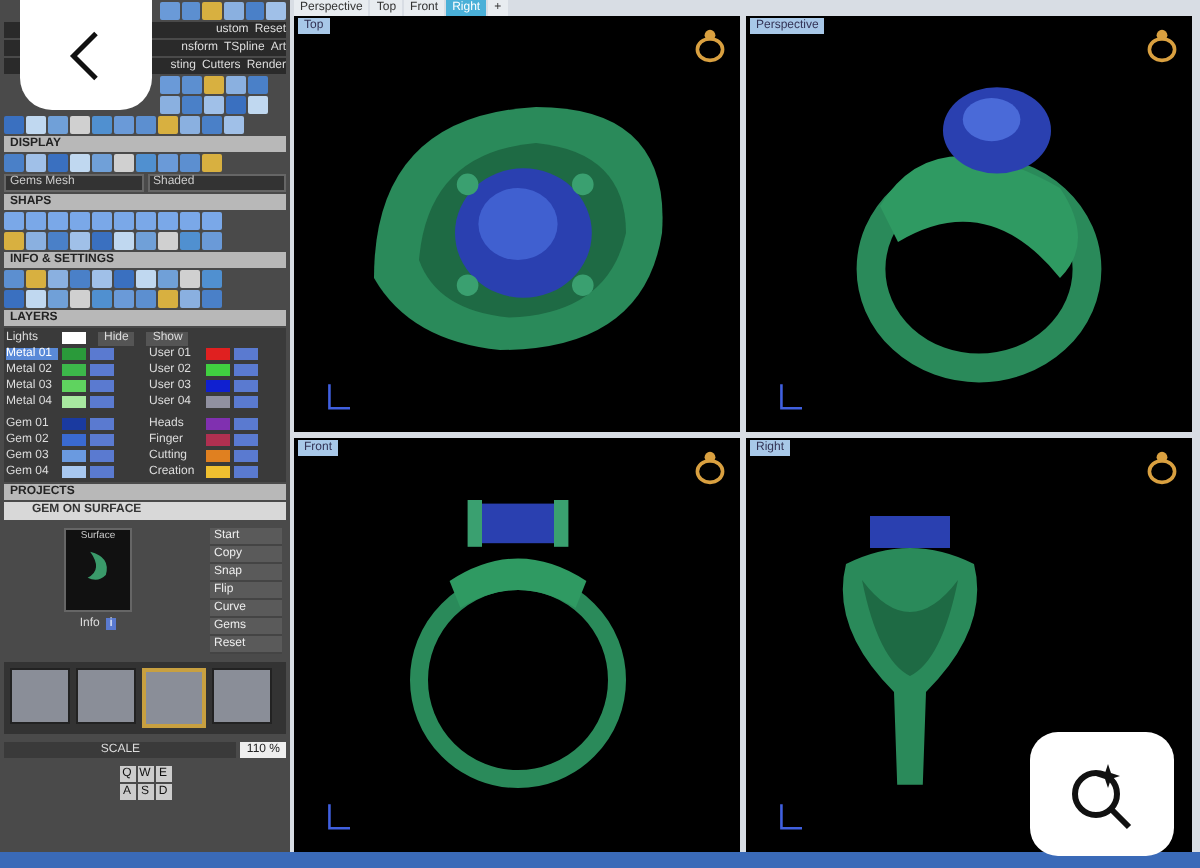  I want to click on search-button, so click(1102, 794).